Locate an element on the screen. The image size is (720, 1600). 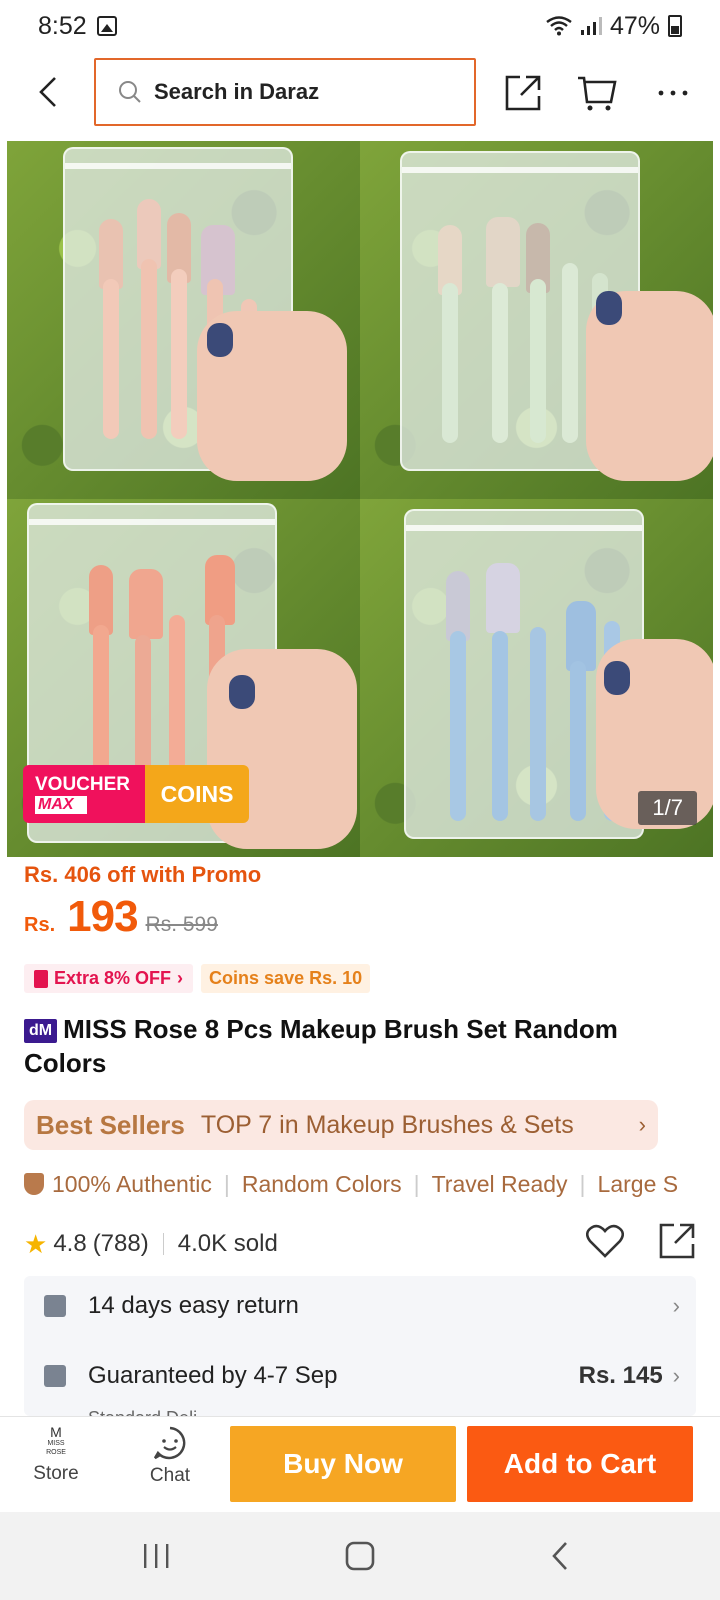
battery-icon is located at coordinates (675, 26).